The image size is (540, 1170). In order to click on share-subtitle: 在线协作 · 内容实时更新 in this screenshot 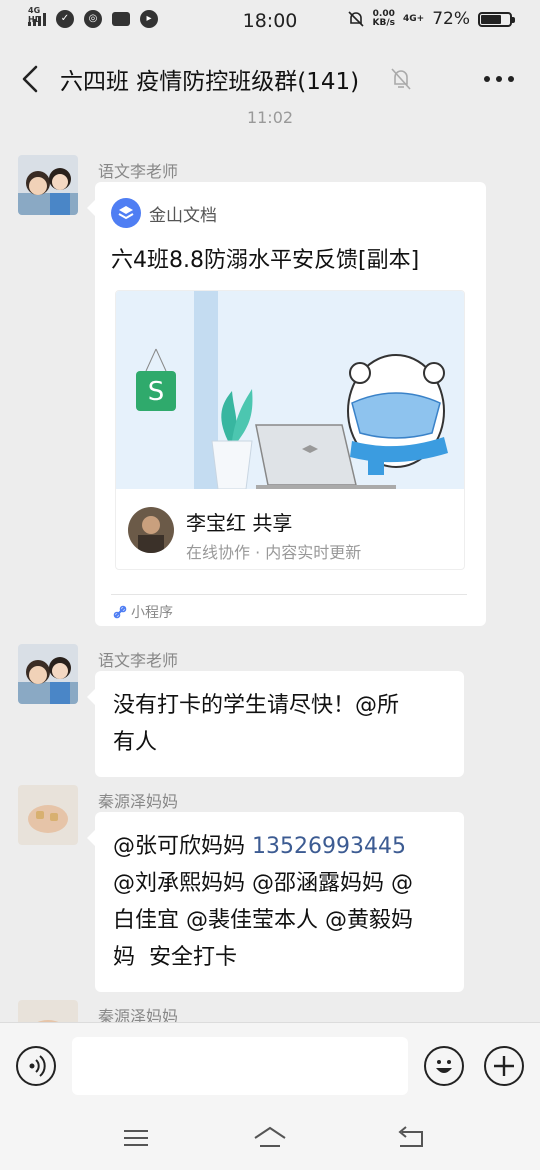, I will do `click(274, 552)`.